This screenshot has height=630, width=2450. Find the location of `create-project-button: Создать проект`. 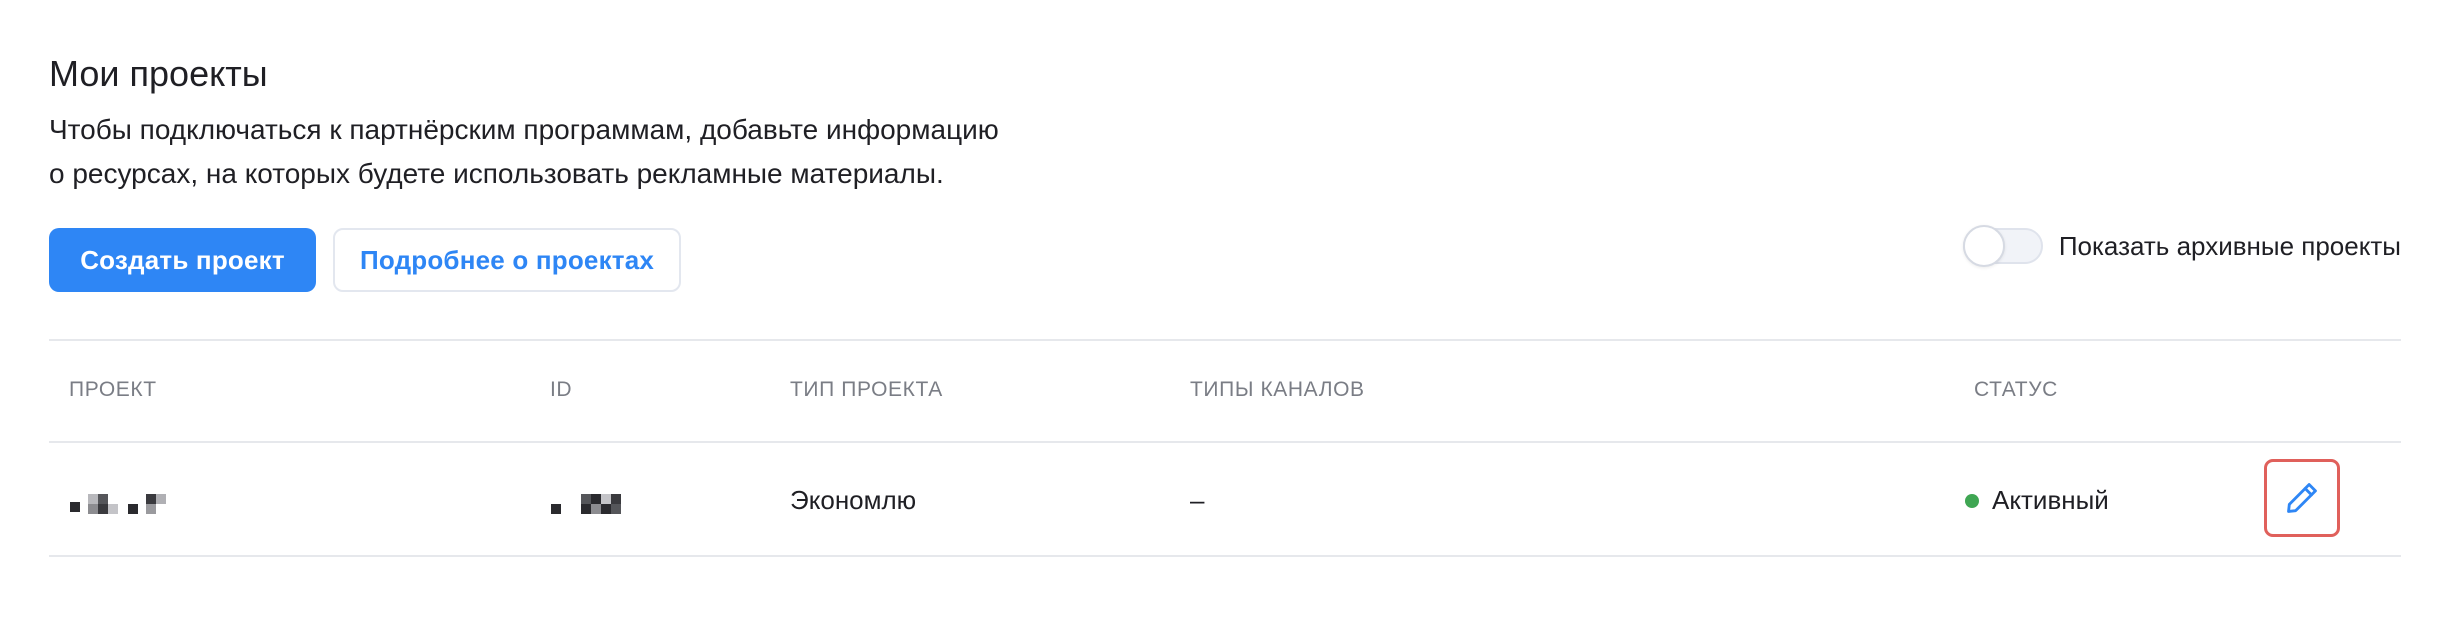

create-project-button: Создать проект is located at coordinates (182, 260).